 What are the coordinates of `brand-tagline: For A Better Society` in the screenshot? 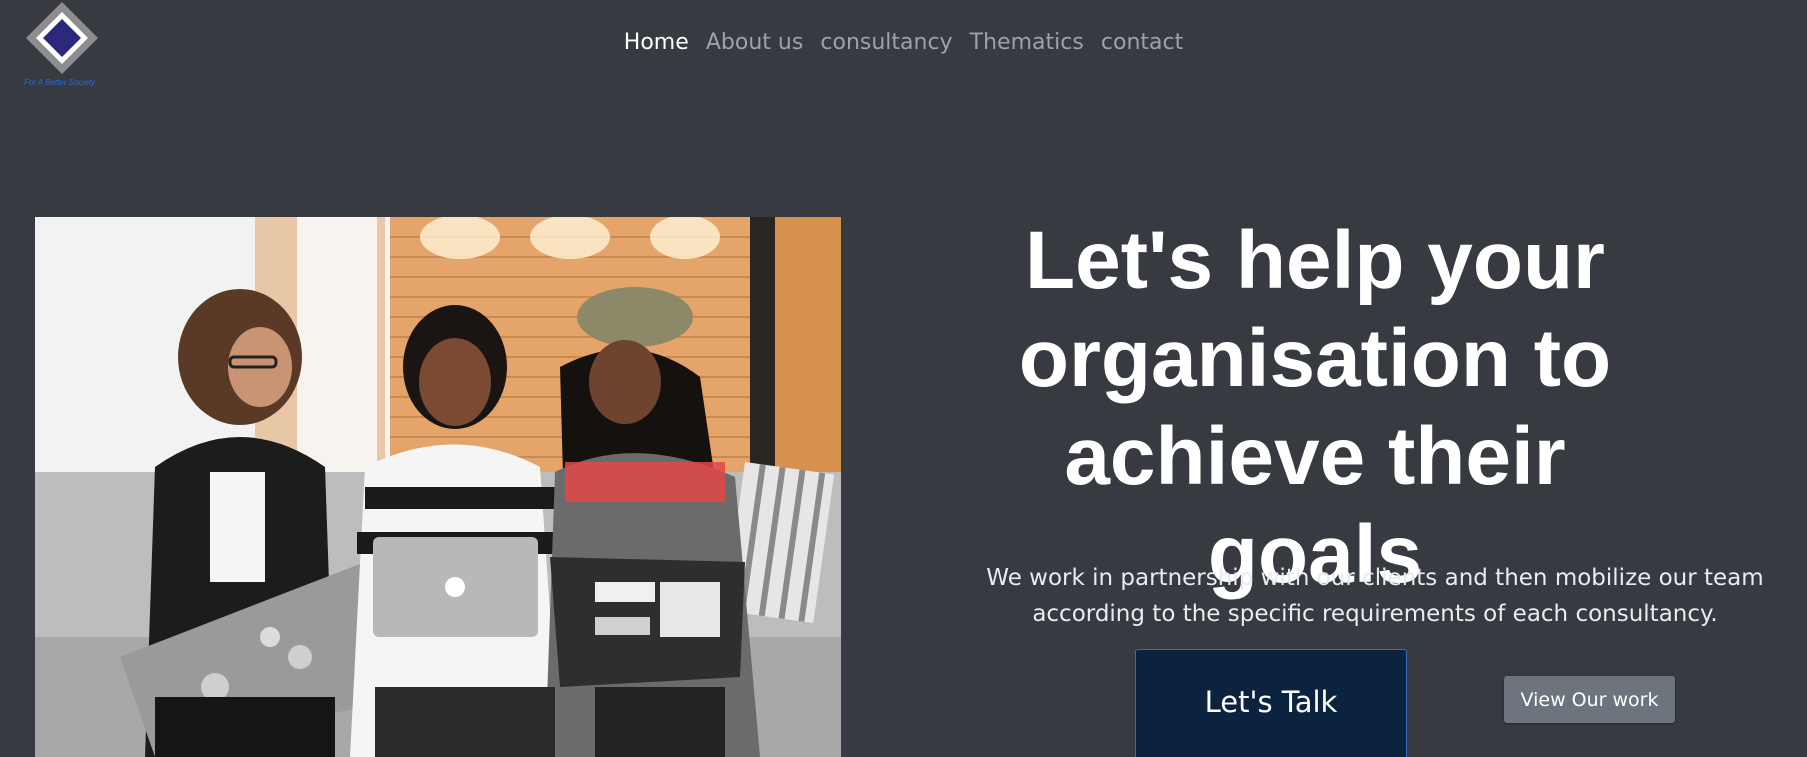 It's located at (59, 82).